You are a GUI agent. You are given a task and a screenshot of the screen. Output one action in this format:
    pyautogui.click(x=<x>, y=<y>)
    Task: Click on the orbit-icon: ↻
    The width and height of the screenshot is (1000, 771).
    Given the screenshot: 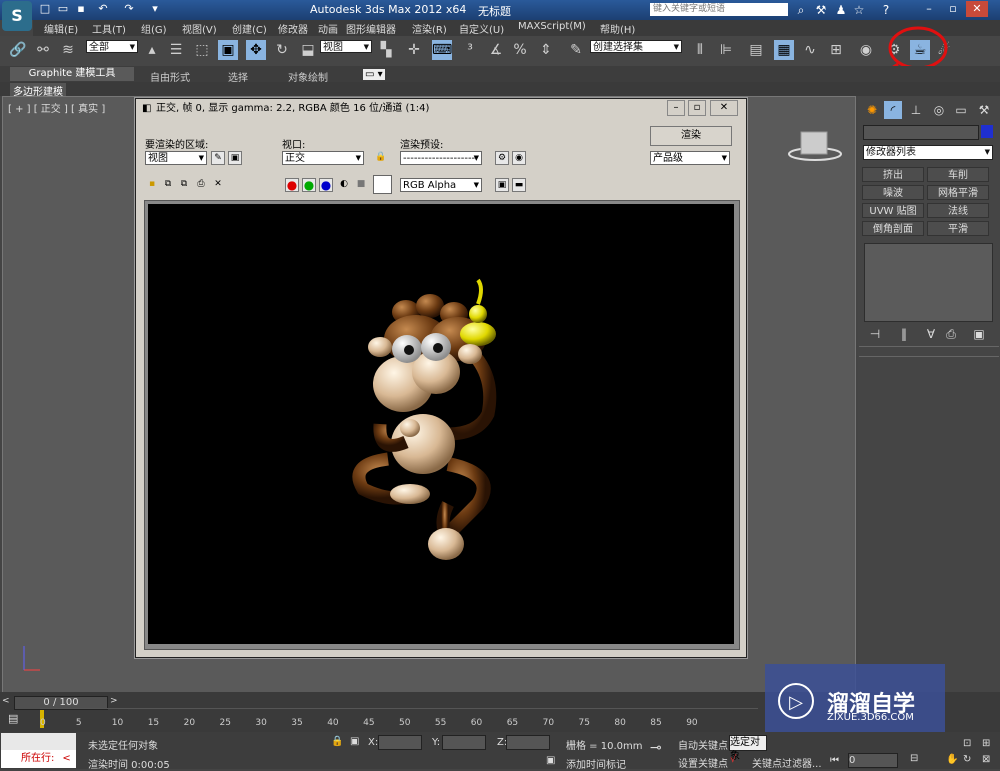 What is the action you would take?
    pyautogui.click(x=967, y=759)
    